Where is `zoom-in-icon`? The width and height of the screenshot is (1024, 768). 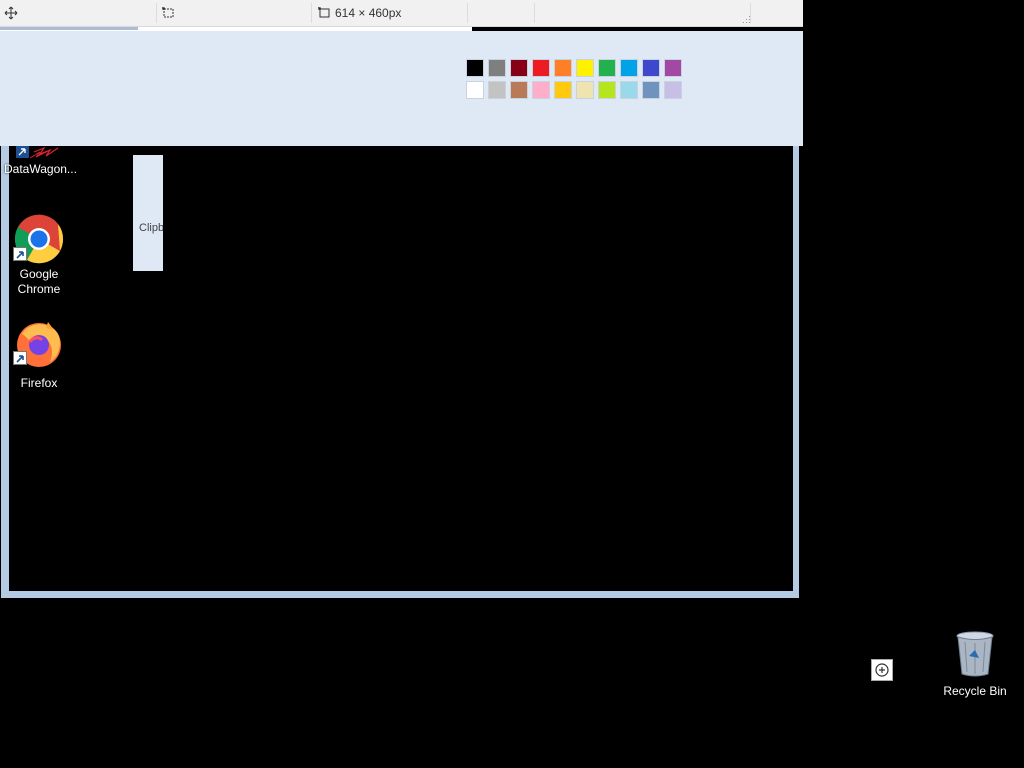
zoom-in-icon is located at coordinates (882, 670).